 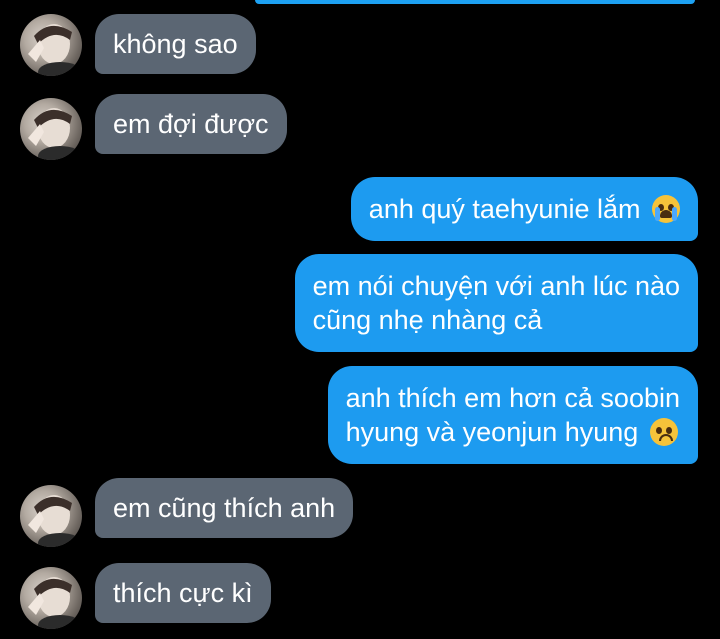 What do you see at coordinates (427, 320) in the screenshot?
I see `message-text-line: cũng nhẹ nhàng cả` at bounding box center [427, 320].